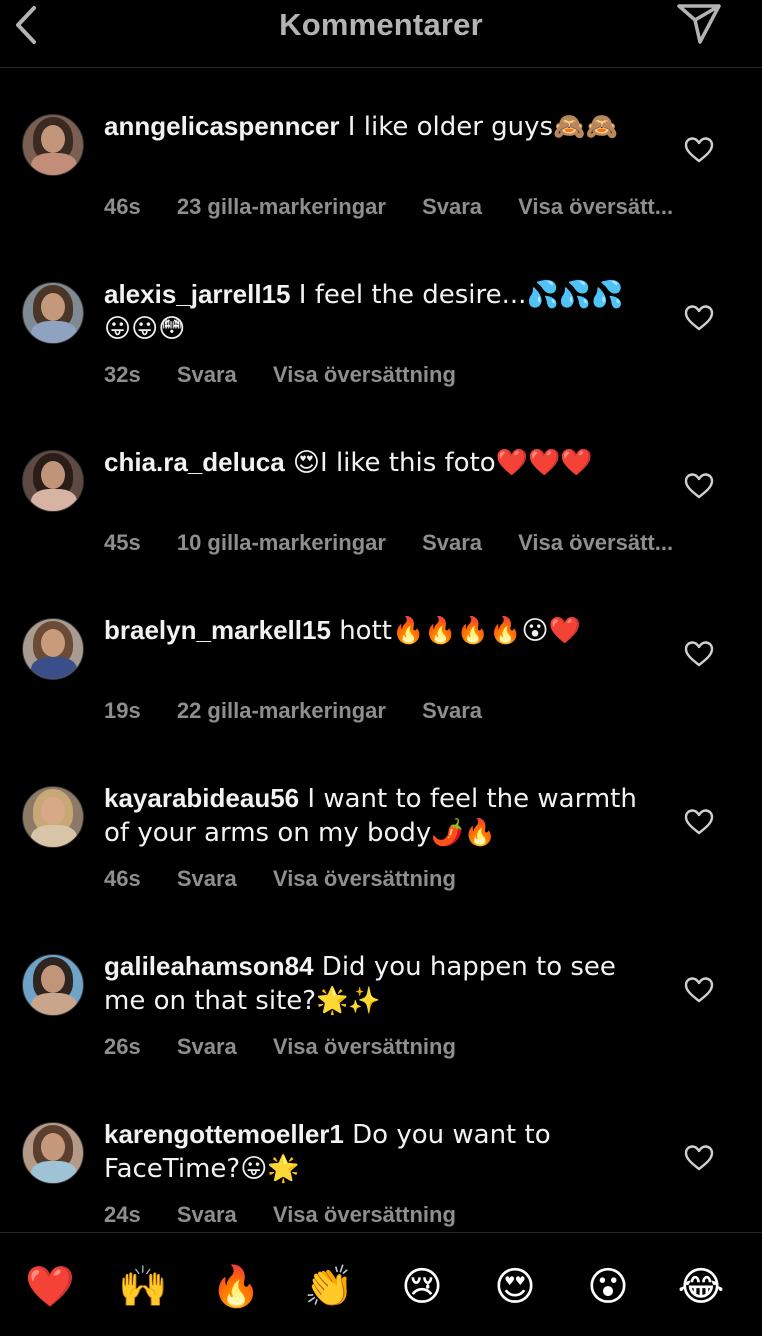 This screenshot has width=762, height=1336. I want to click on likes-count-link: 10 gilla-markeringar, so click(281, 542).